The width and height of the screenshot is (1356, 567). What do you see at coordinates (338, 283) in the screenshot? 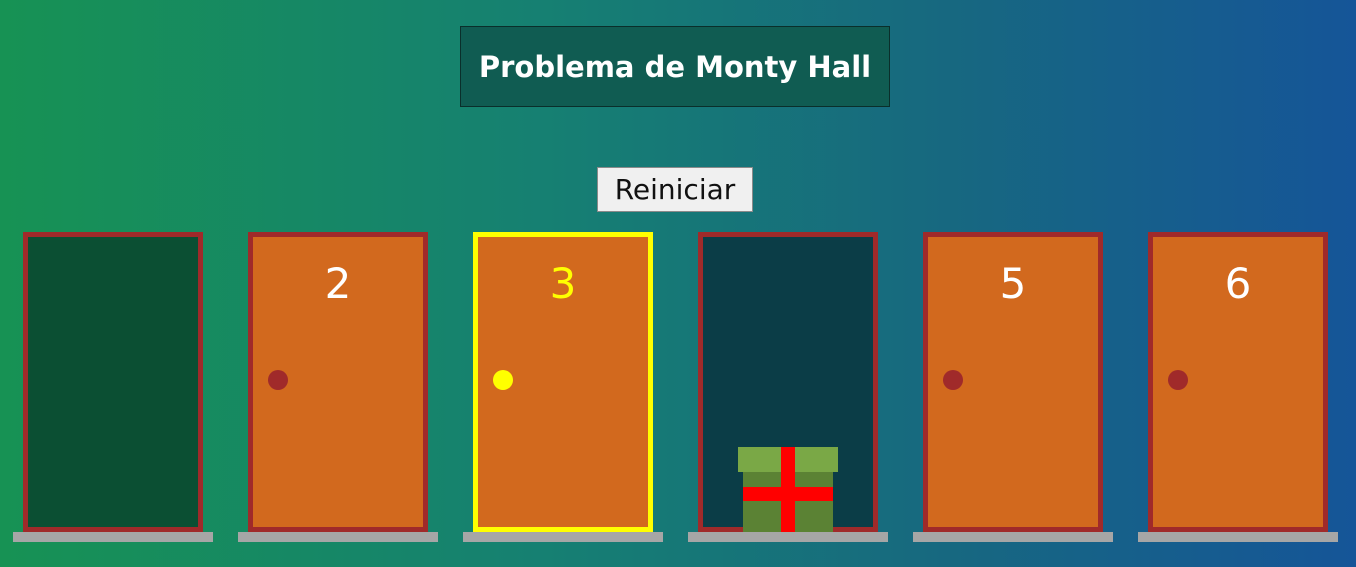
I see `door-number: 2` at bounding box center [338, 283].